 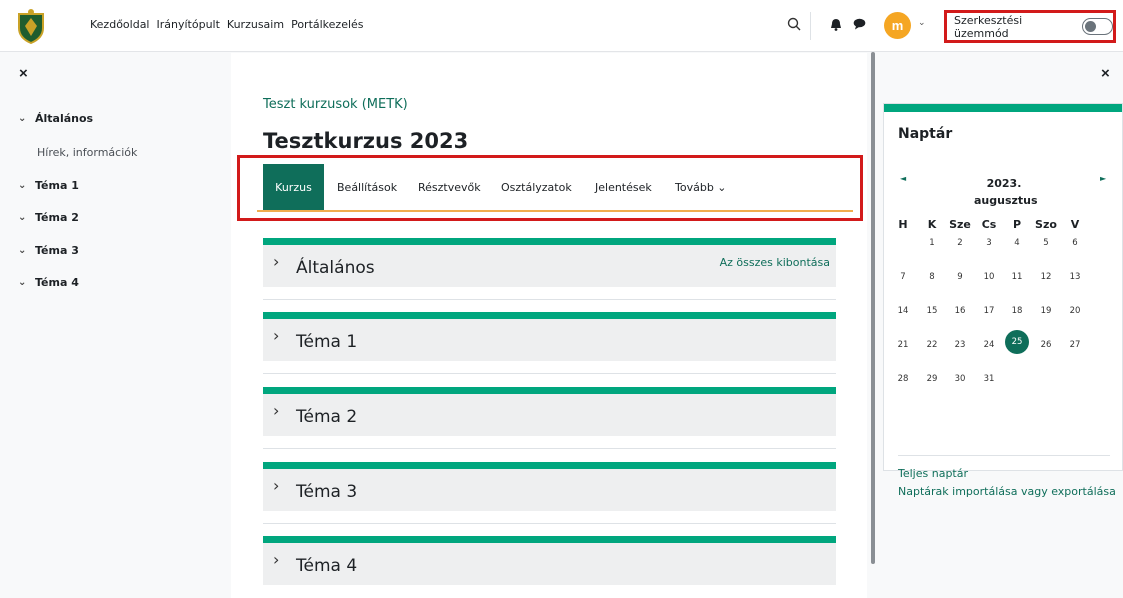 What do you see at coordinates (57, 185) in the screenshot?
I see `course-index-label: Téma 1` at bounding box center [57, 185].